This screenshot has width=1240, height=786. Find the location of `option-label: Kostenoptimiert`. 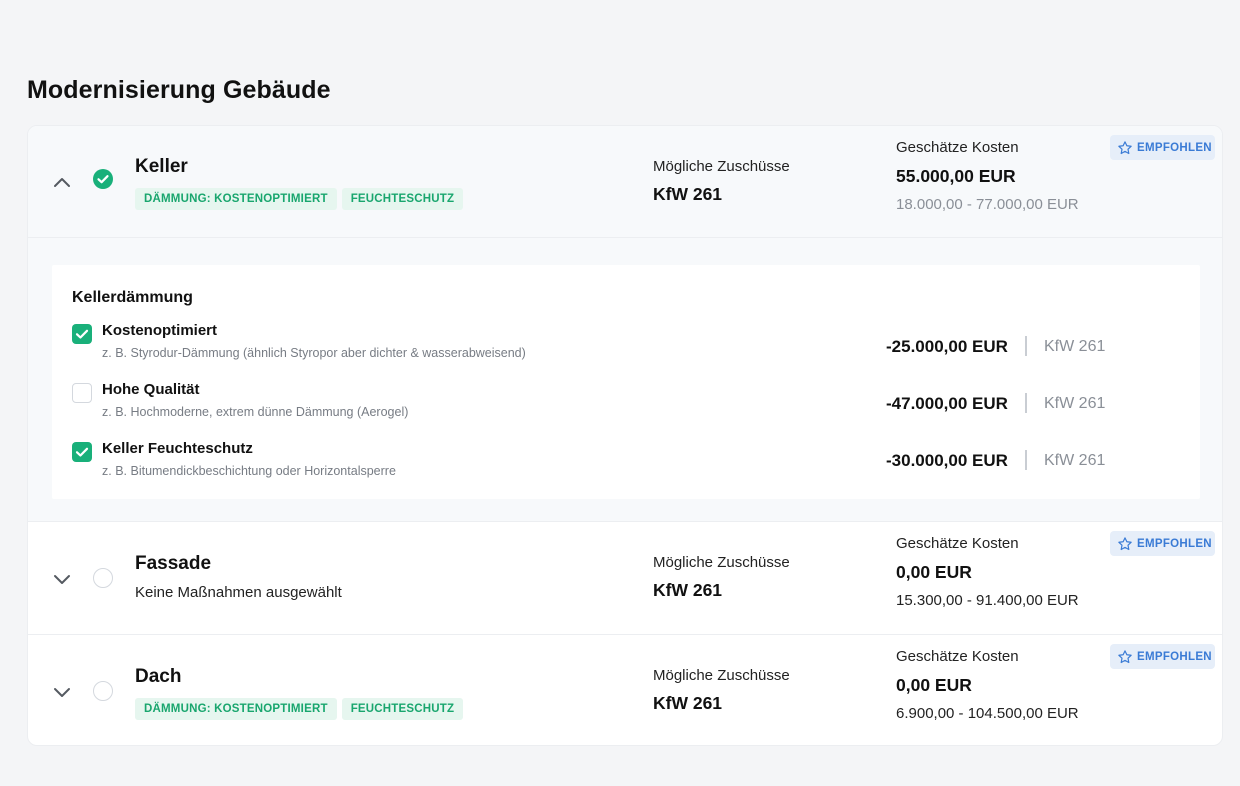

option-label: Kostenoptimiert is located at coordinates (160, 330).